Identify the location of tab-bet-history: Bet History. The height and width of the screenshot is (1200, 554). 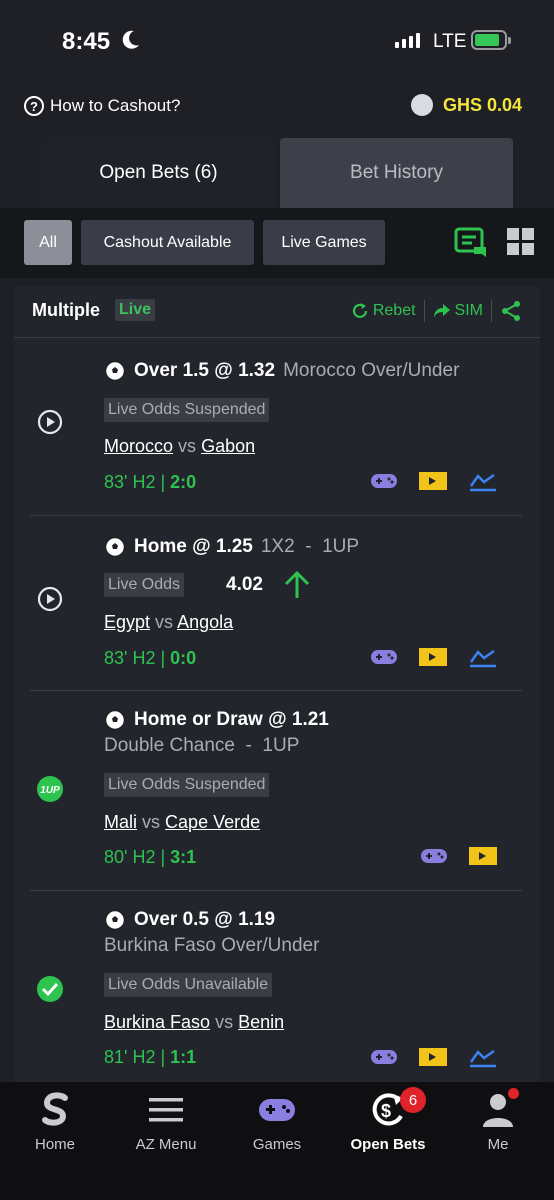
(396, 173).